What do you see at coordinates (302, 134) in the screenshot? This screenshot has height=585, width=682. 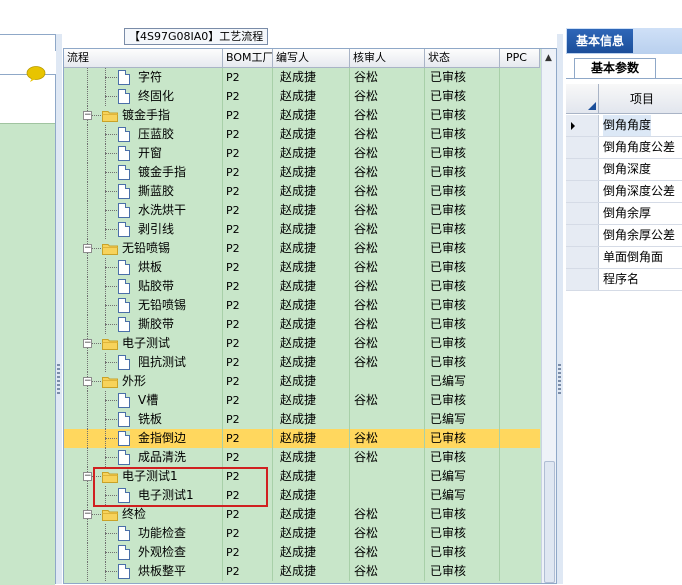 I see `tree-step-row: 压蓝胶 P2 赵成捷 谷松 已审核` at bounding box center [302, 134].